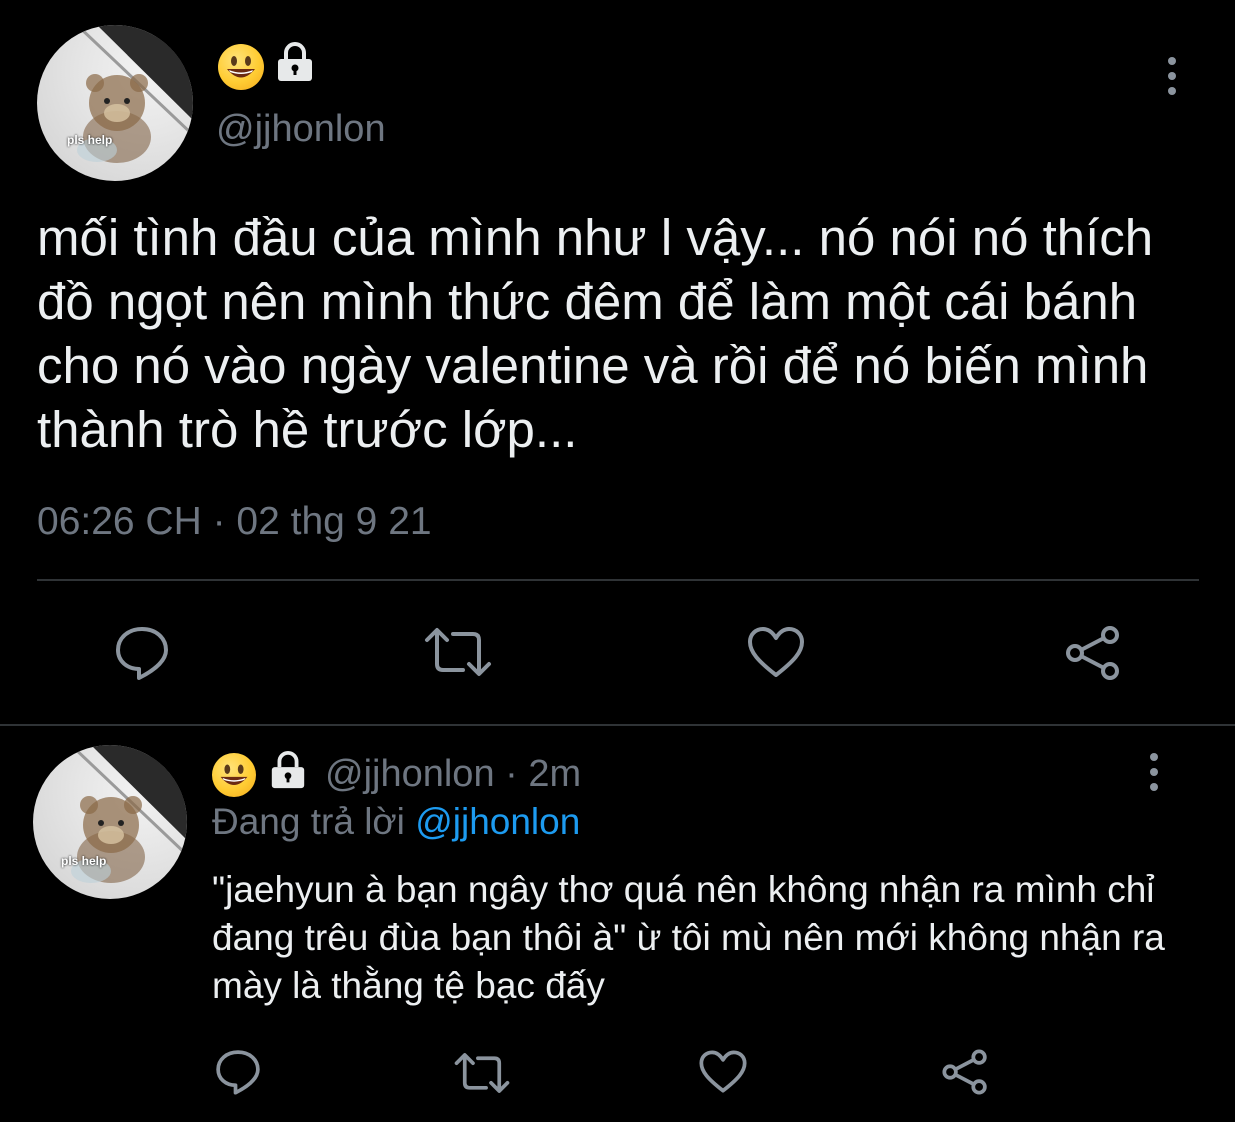 This screenshot has width=1235, height=1122. What do you see at coordinates (314, 821) in the screenshot?
I see `replying-prefix: Đang trả lời` at bounding box center [314, 821].